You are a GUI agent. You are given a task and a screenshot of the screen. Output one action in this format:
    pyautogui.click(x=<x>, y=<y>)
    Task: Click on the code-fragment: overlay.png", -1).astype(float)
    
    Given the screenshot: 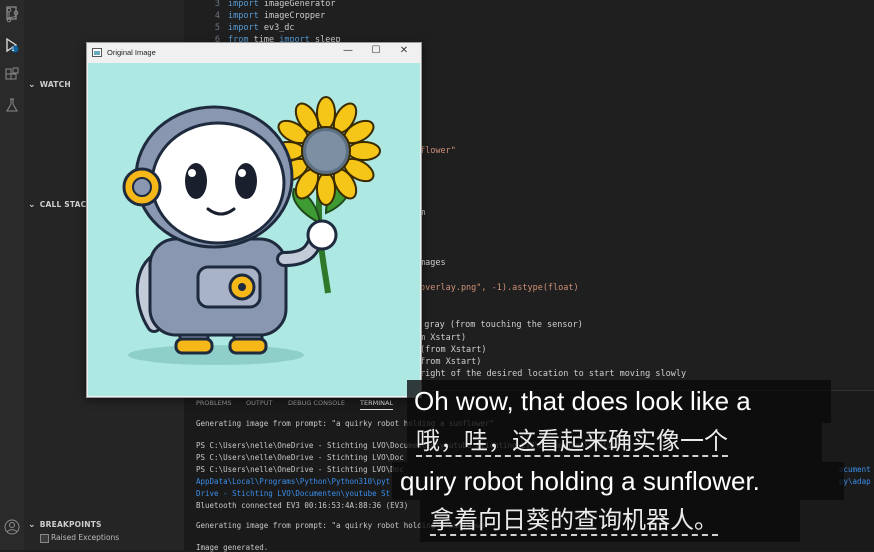 What is the action you would take?
    pyautogui.click(x=499, y=288)
    